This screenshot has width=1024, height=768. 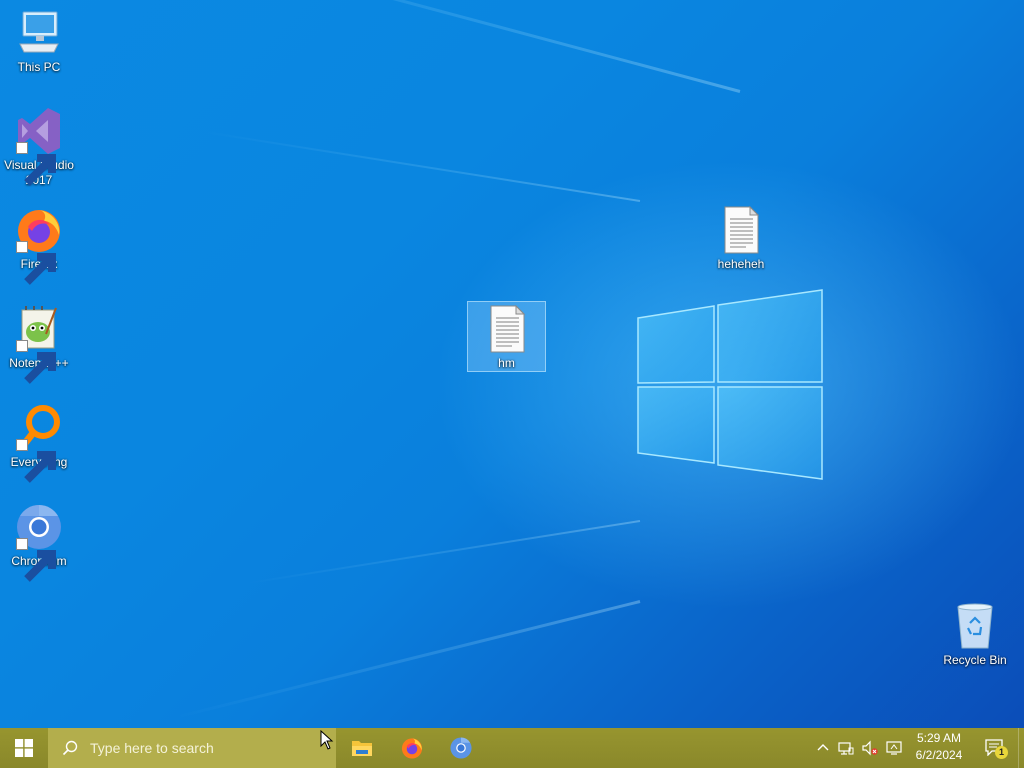 I want to click on taskbar-app-firefox, so click(x=412, y=748).